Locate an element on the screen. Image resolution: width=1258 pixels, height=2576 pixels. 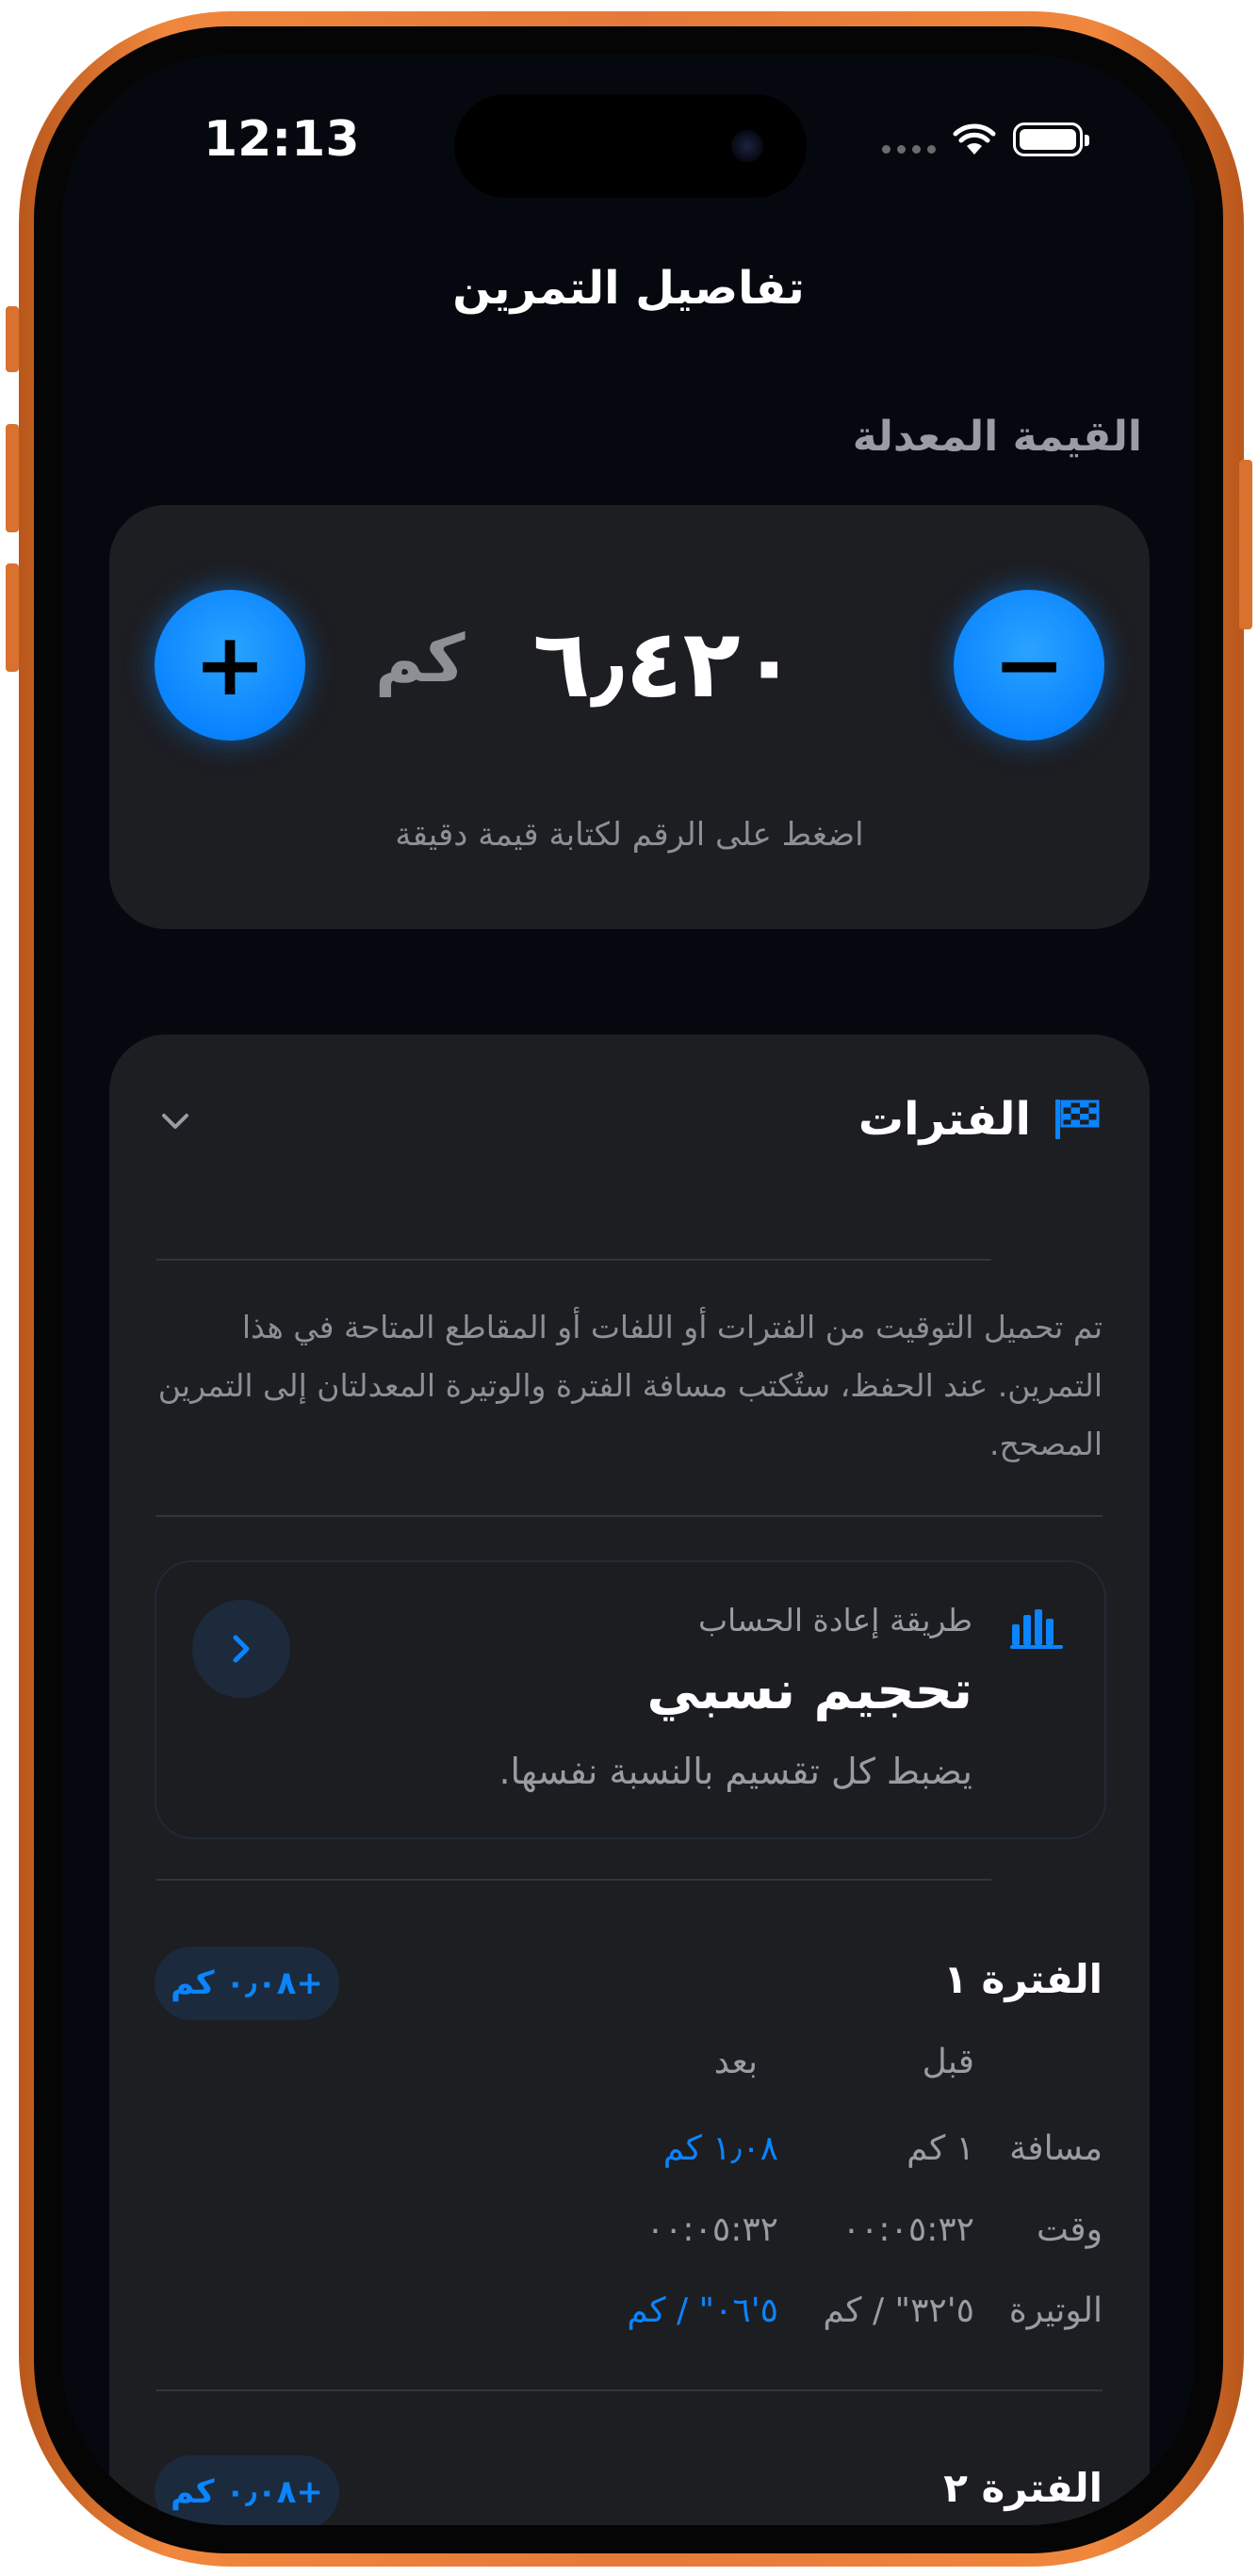
method-open-button is located at coordinates (241, 1649).